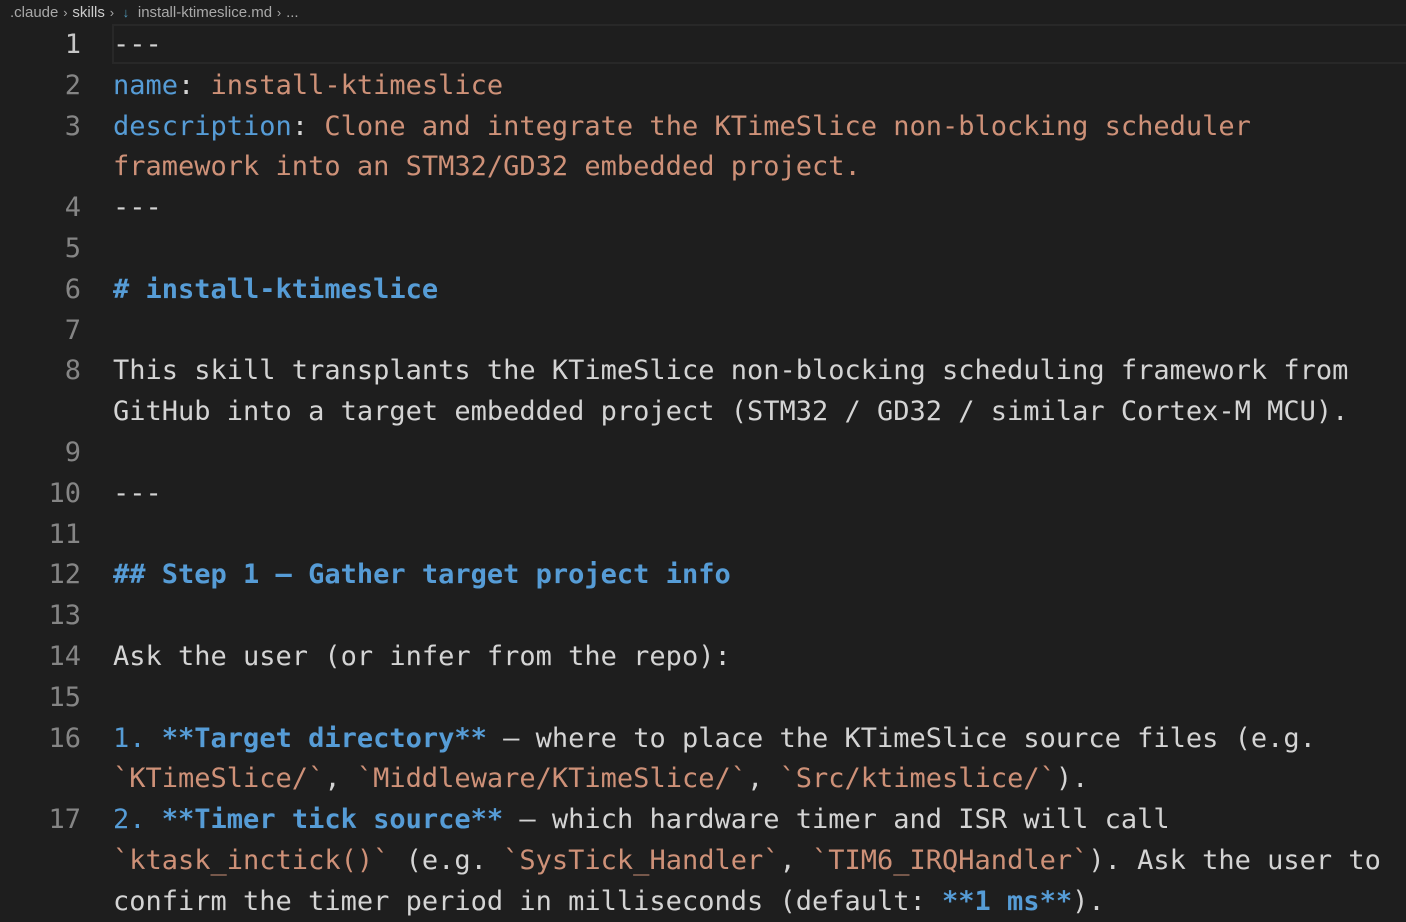  Describe the element at coordinates (703, 289) in the screenshot. I see `editor-line: 6 # install-ktimeslice` at that location.